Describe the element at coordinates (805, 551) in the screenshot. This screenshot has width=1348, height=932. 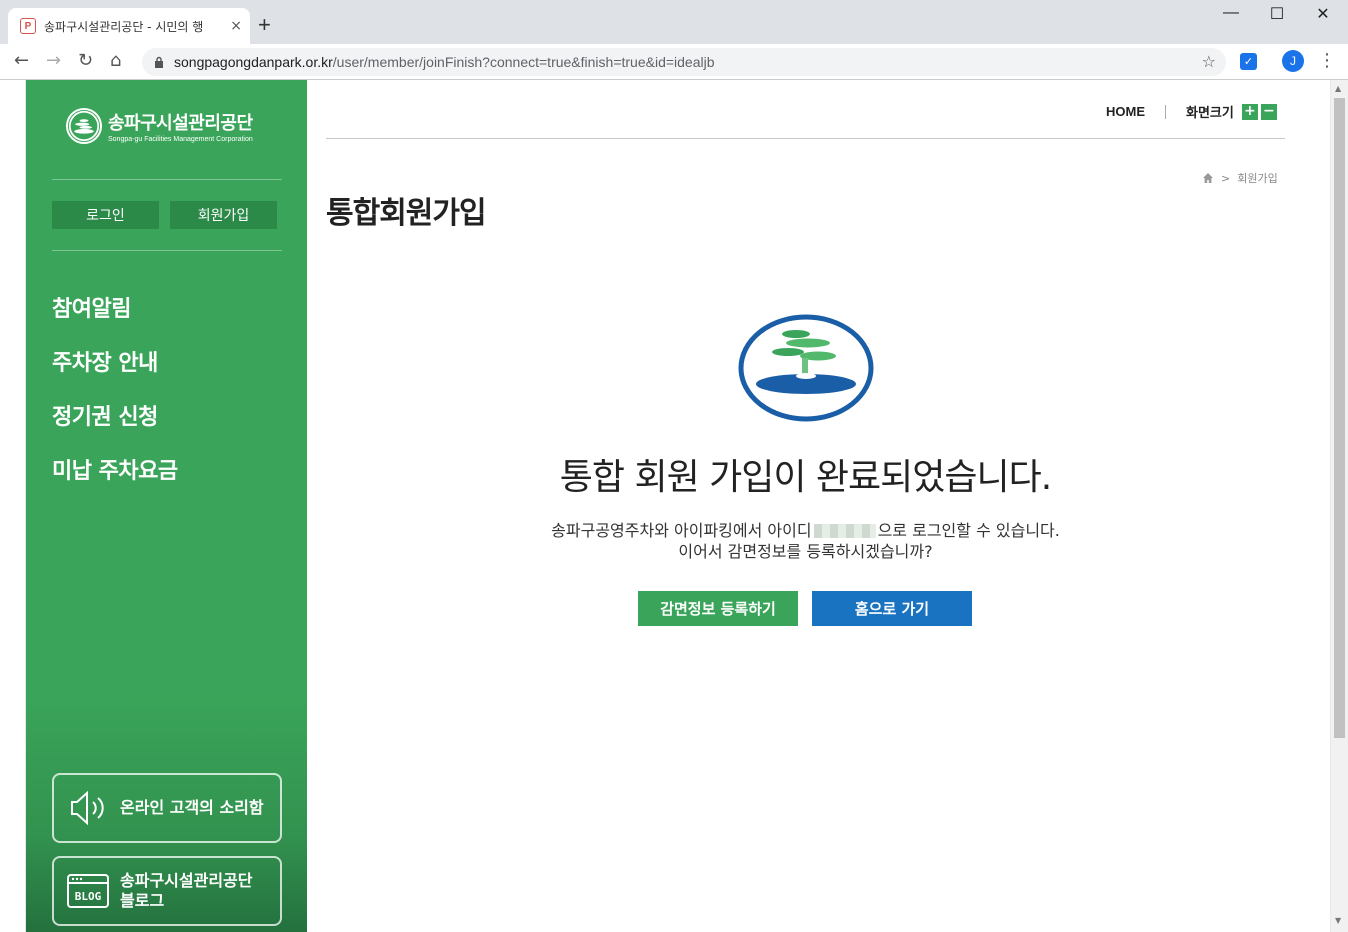
I see `completion-message-question: 이어서 감면정보를 등록하시겠습니까?` at that location.